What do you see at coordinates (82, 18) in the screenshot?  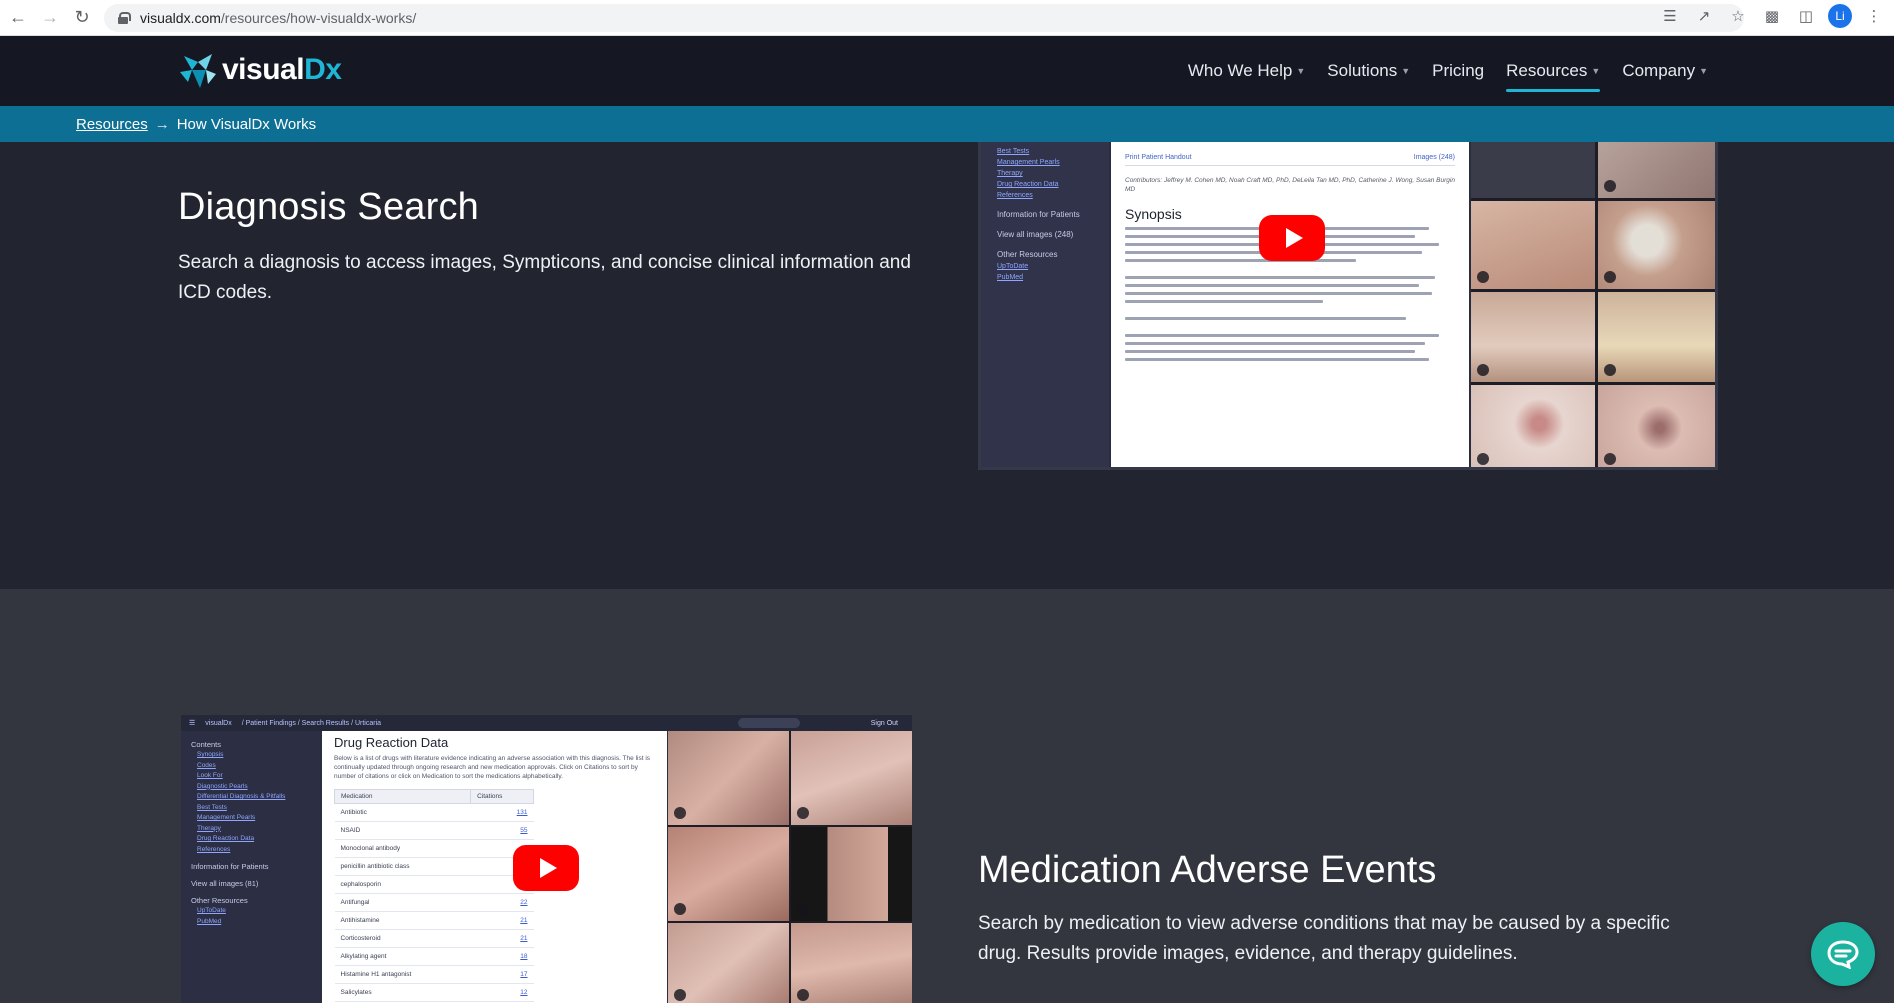 I see `reload-icon: ↻` at bounding box center [82, 18].